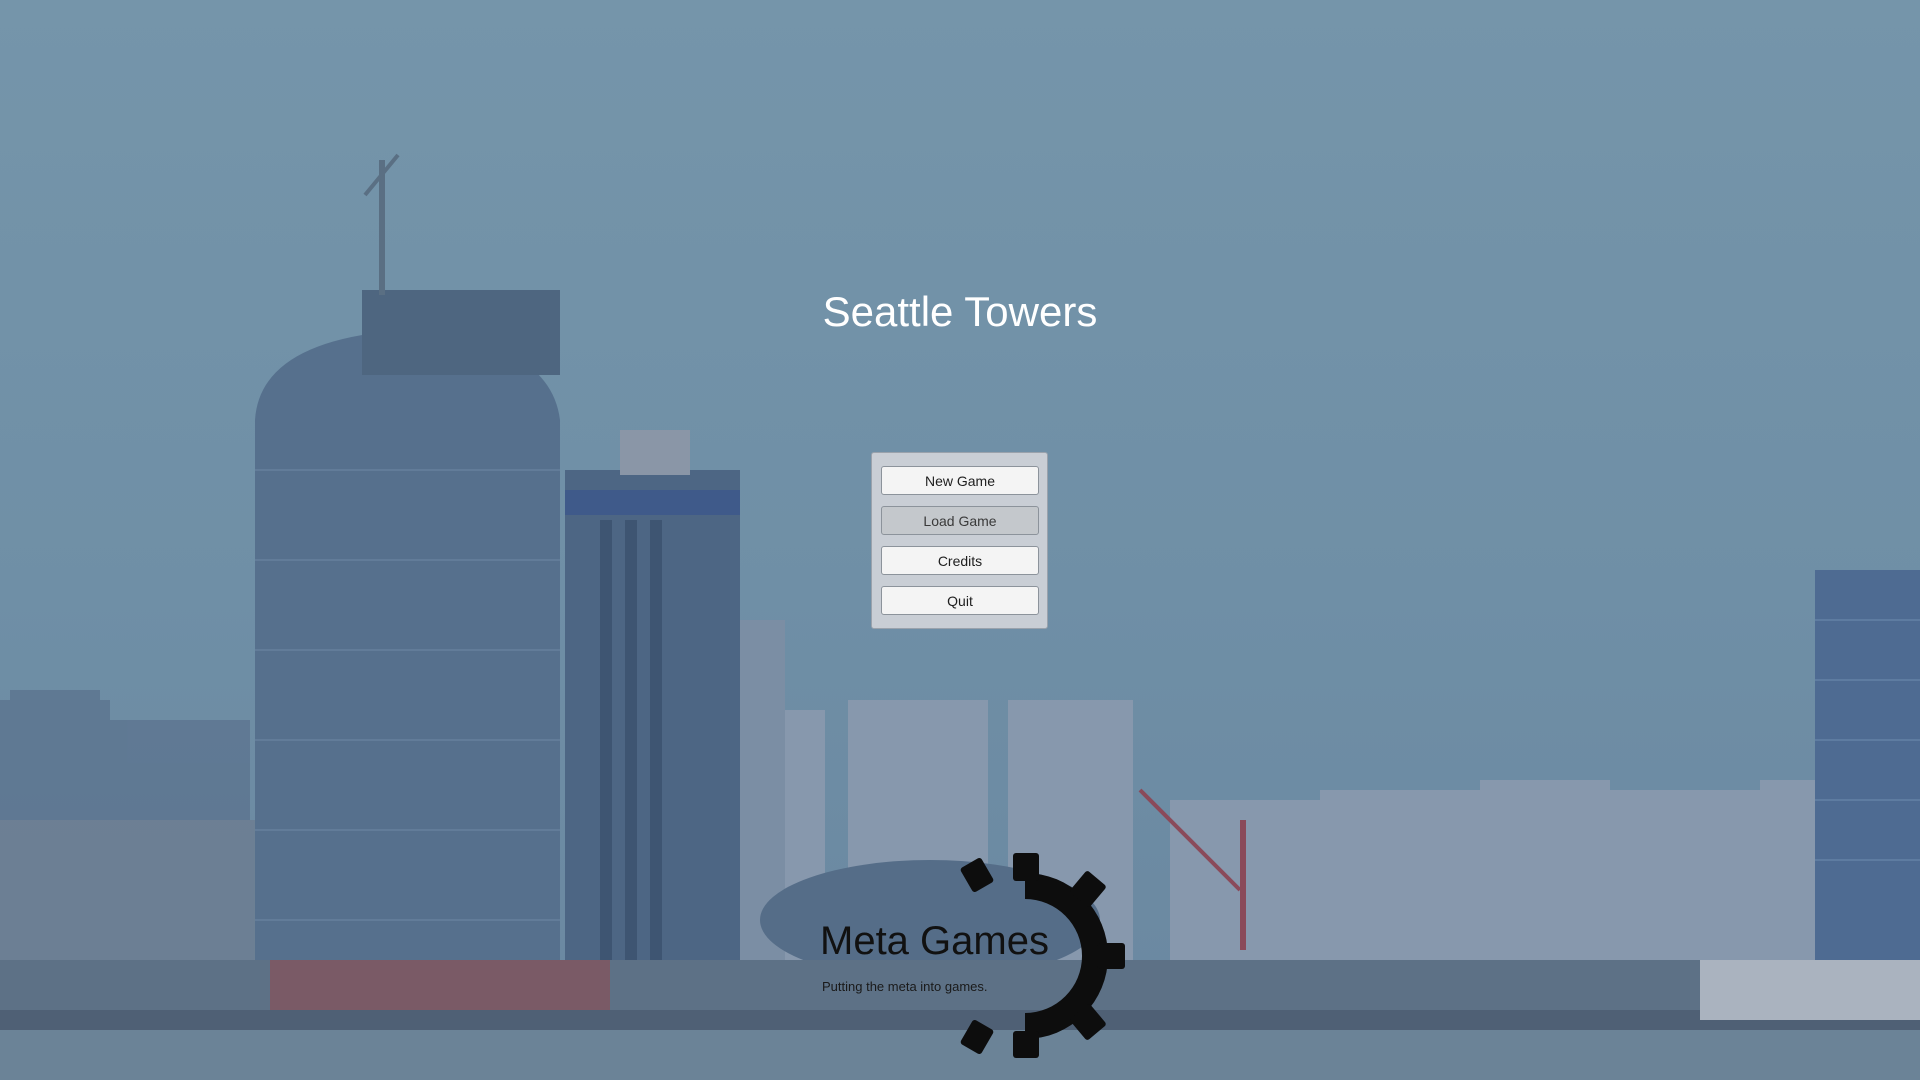 The height and width of the screenshot is (1080, 1920). What do you see at coordinates (960, 560) in the screenshot?
I see `credits-button: Credits` at bounding box center [960, 560].